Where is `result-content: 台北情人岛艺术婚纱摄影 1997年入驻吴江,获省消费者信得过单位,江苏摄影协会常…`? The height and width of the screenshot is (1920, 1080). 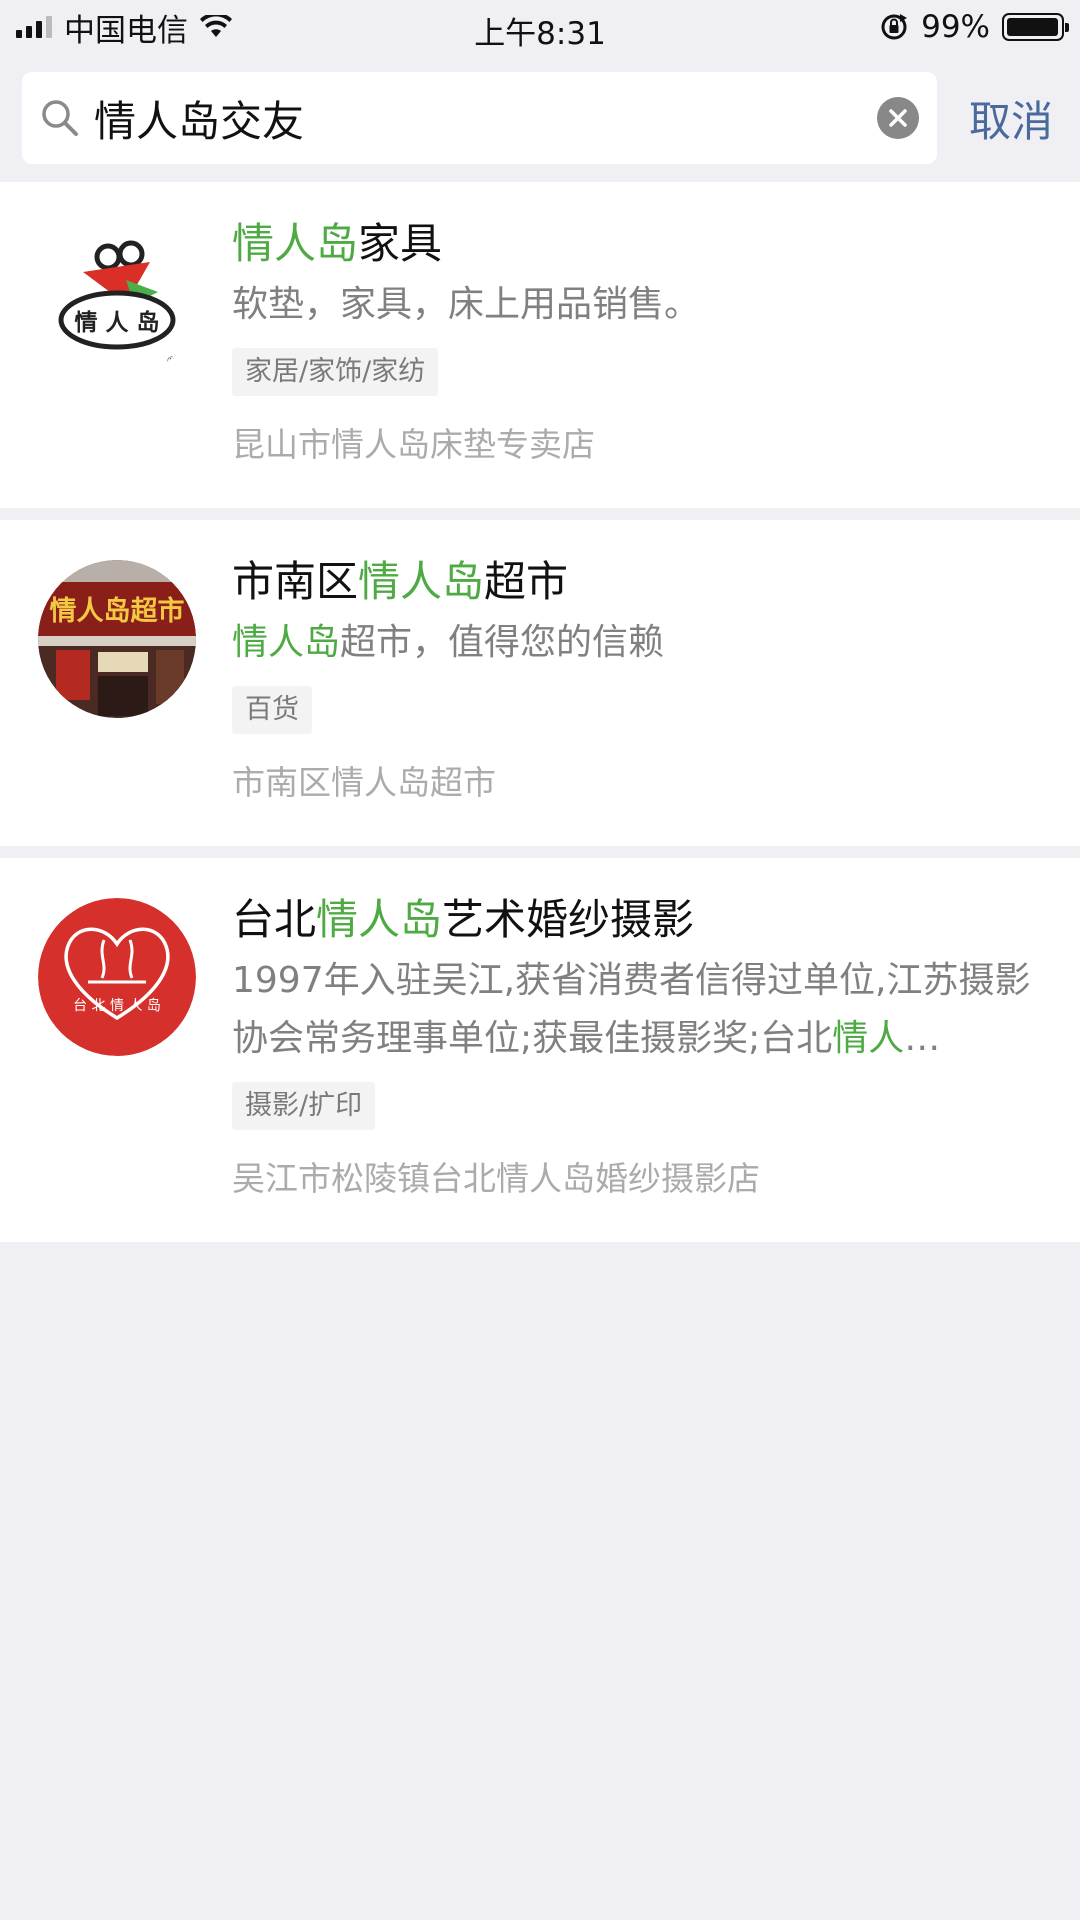
result-content: 台北情人岛艺术婚纱摄影 1997年入驻吴江,获省消费者信得过单位,江苏摄影协会常… is located at coordinates (641, 1048).